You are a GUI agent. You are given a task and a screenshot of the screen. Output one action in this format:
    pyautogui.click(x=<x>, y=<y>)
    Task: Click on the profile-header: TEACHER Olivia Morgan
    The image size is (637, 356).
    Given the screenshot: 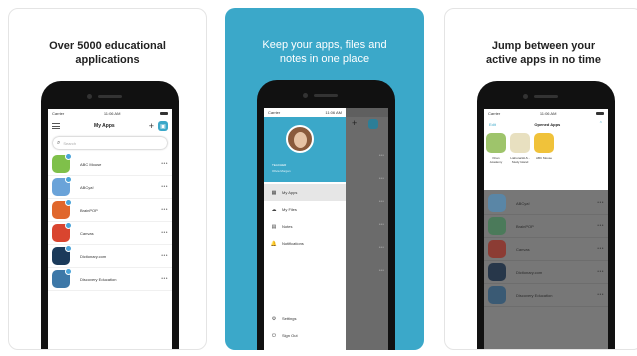 What is the action you would take?
    pyautogui.click(x=305, y=149)
    